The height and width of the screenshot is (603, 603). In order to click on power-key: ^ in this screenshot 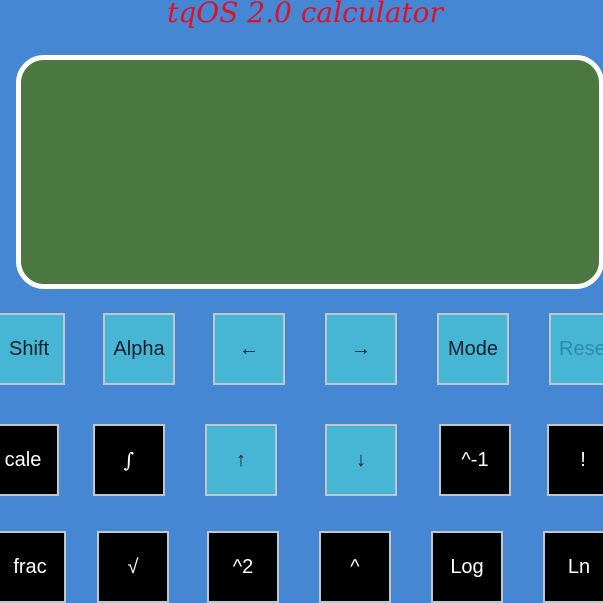, I will do `click(355, 567)`.